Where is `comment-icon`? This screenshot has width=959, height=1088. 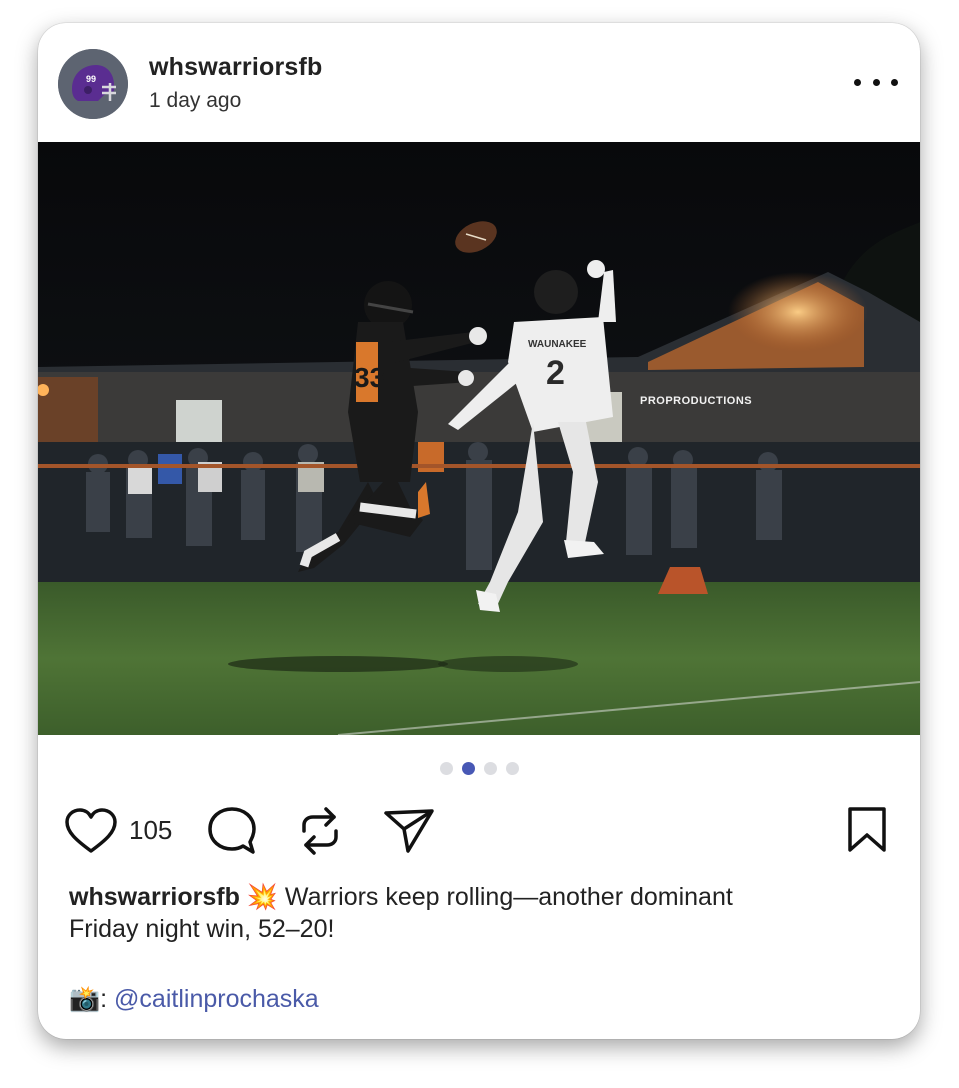 comment-icon is located at coordinates (232, 833).